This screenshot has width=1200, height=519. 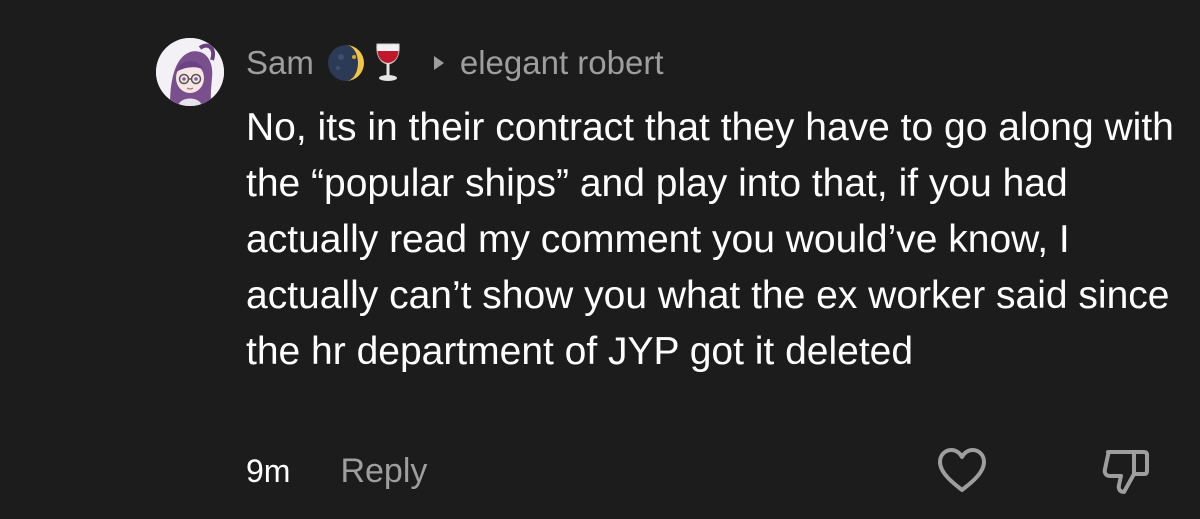 I want to click on reply-arrow-icon, so click(x=439, y=63).